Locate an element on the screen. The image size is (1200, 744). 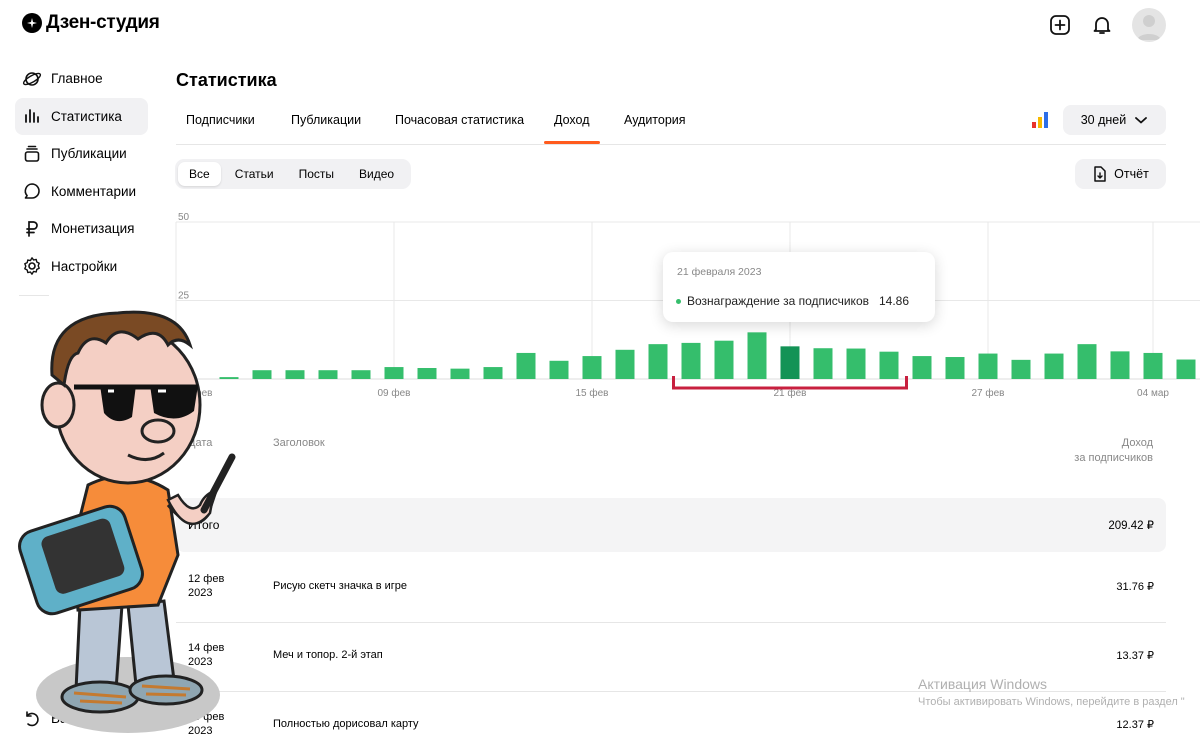
filter-articles: Статьи is located at coordinates (254, 174).